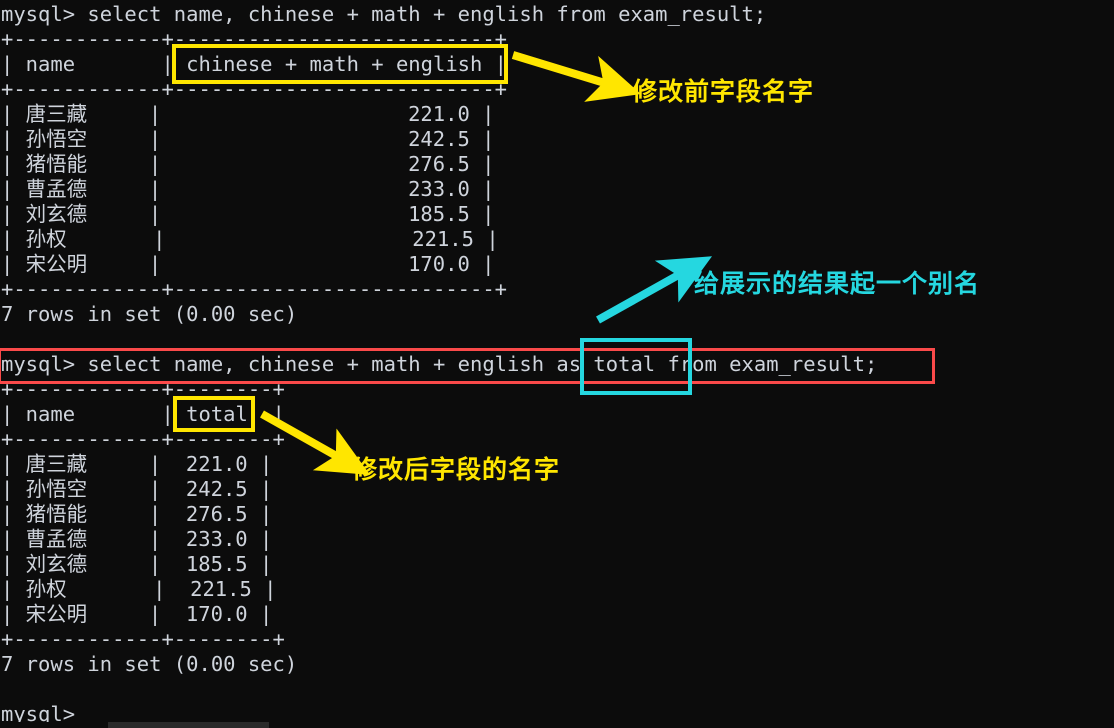  Describe the element at coordinates (254, 64) in the screenshot. I see `terminal-line-header-1: | name | chinese + math + english |` at that location.